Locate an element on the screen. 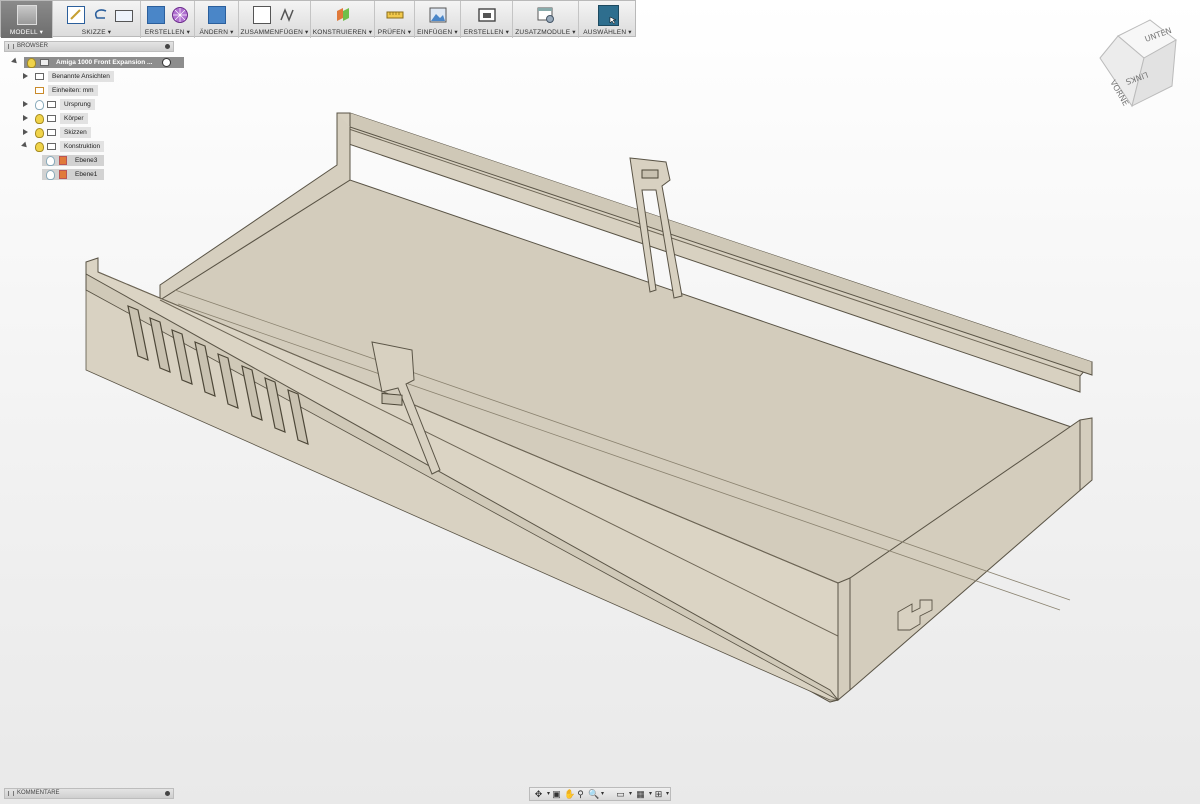 This screenshot has width=1200, height=804. pan-icon: ✋ is located at coordinates (569, 794).